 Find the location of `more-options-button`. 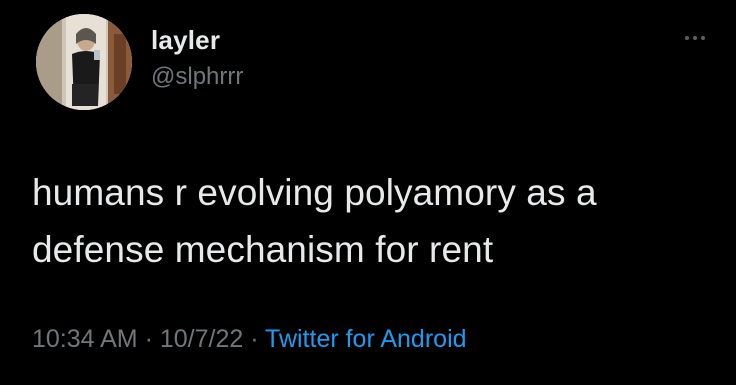

more-options-button is located at coordinates (701, 38).